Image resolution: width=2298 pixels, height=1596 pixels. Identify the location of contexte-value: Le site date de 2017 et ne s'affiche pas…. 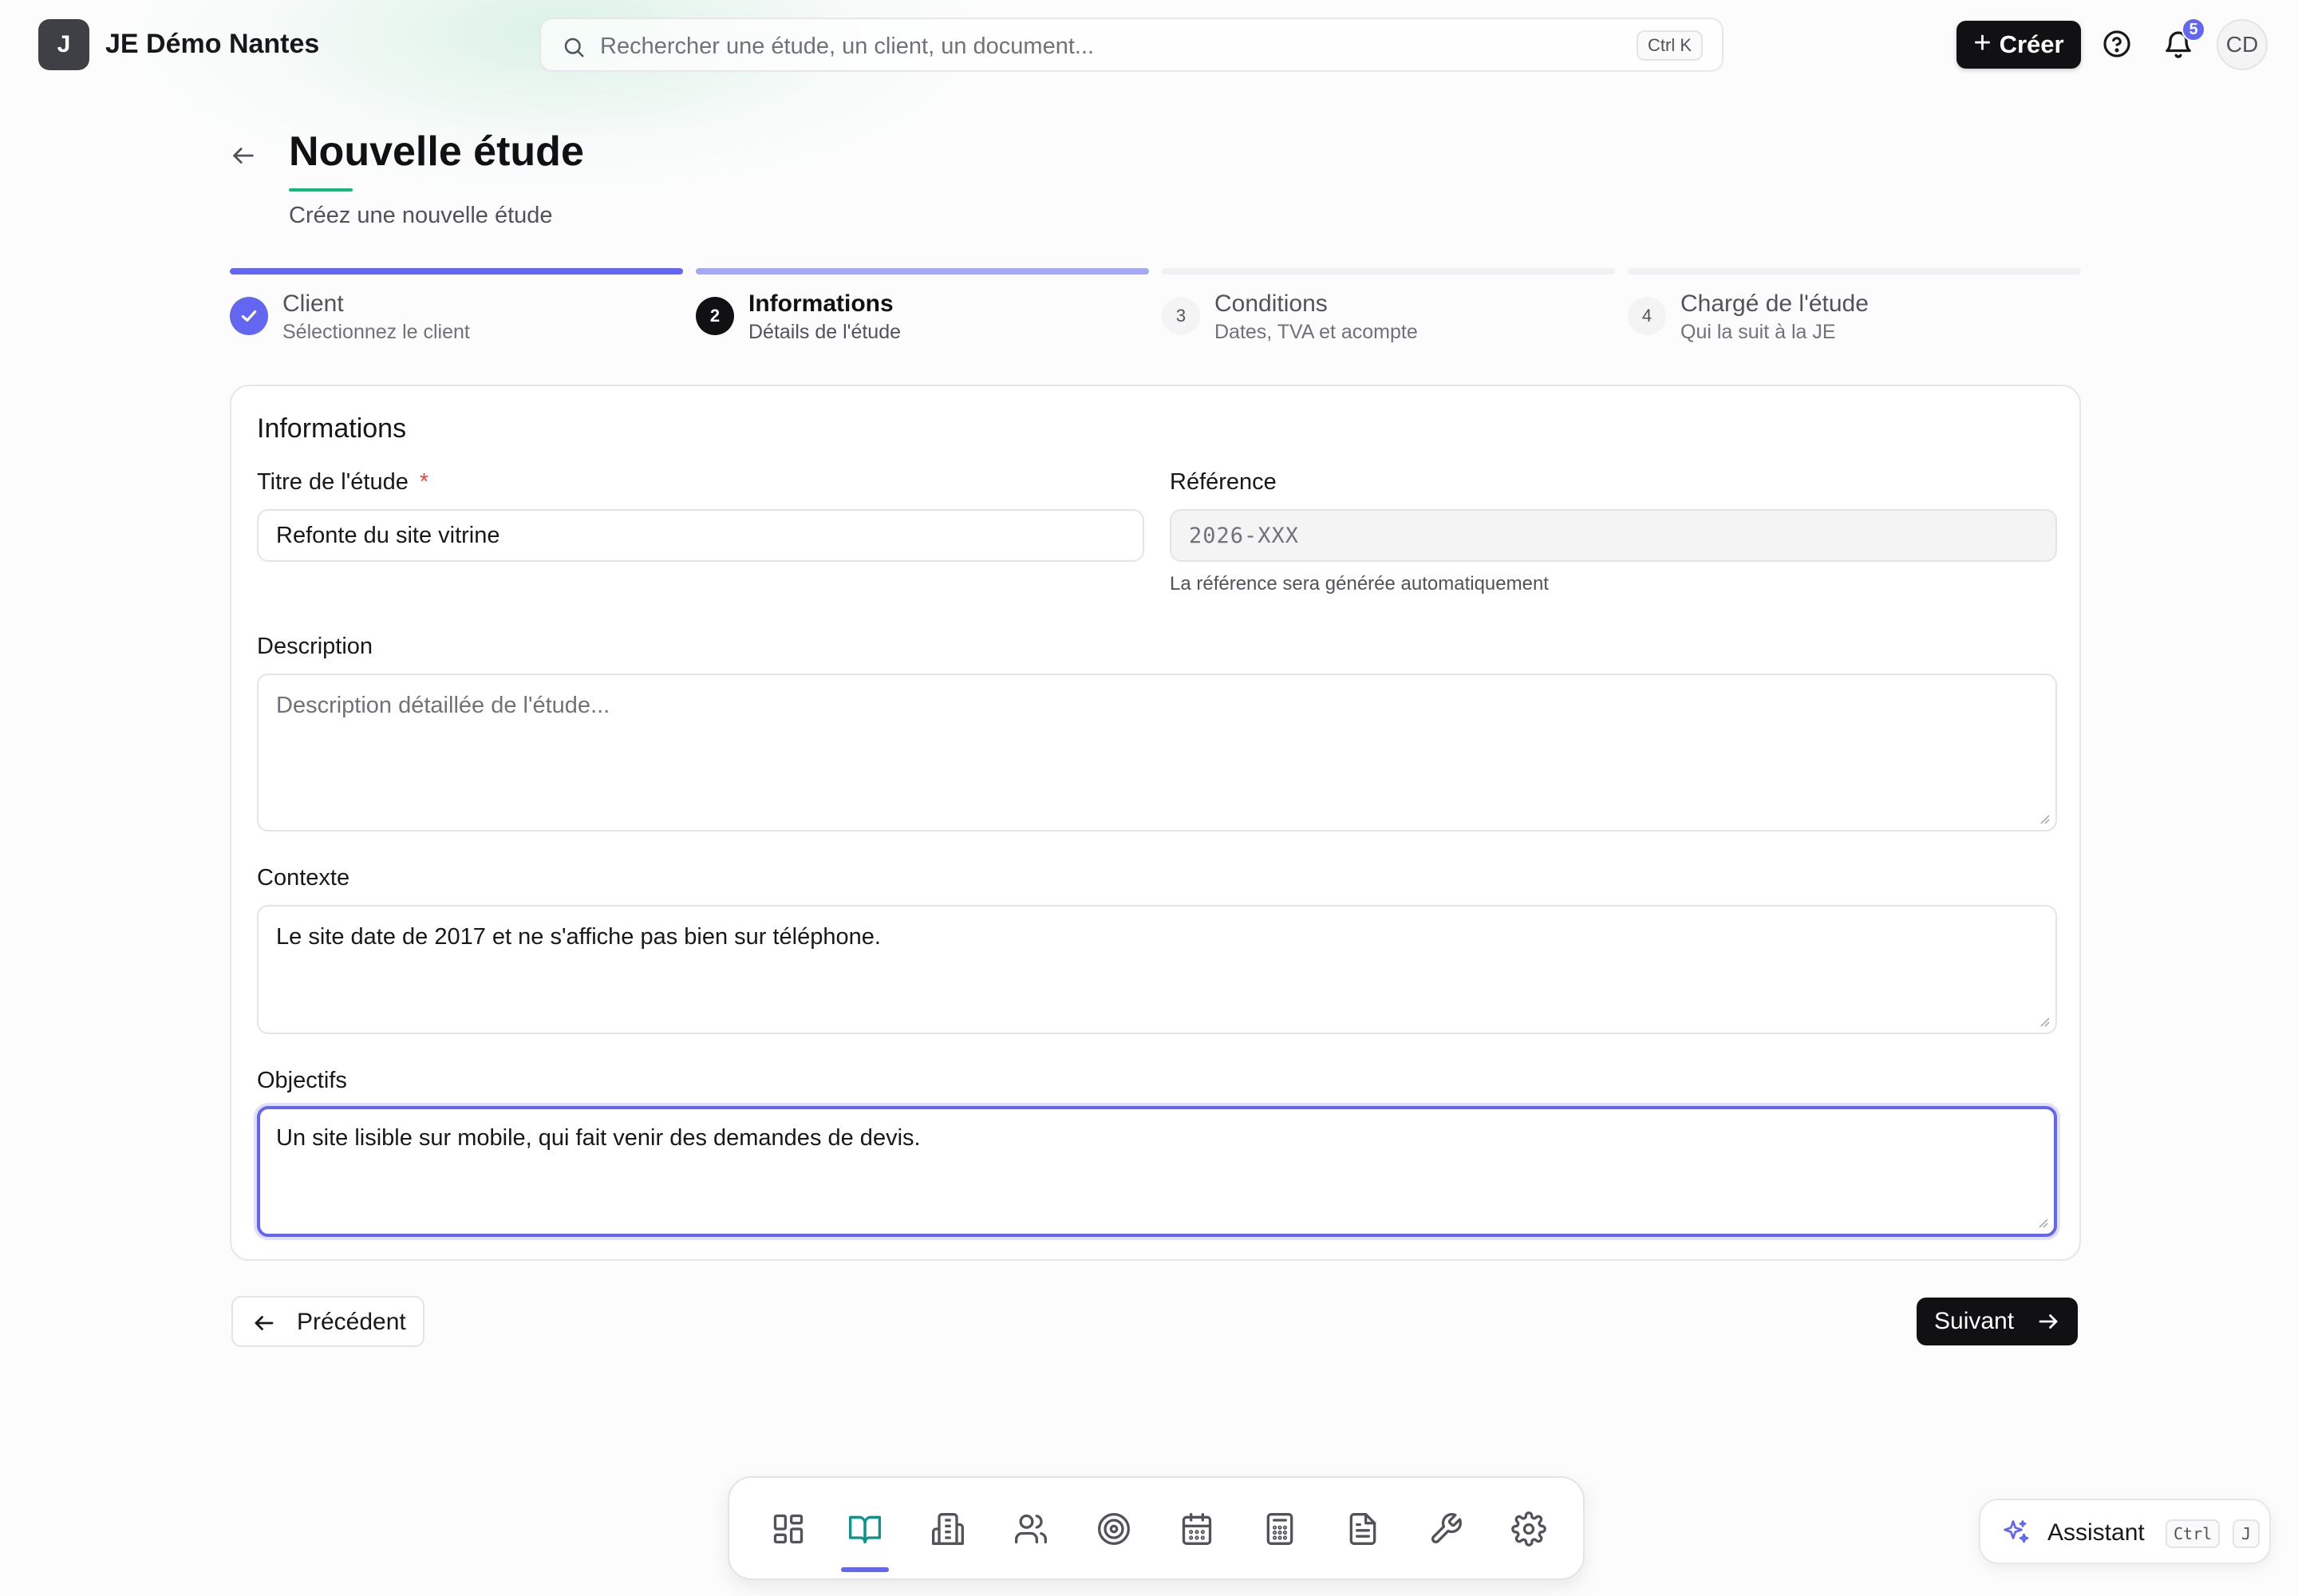
(579, 937).